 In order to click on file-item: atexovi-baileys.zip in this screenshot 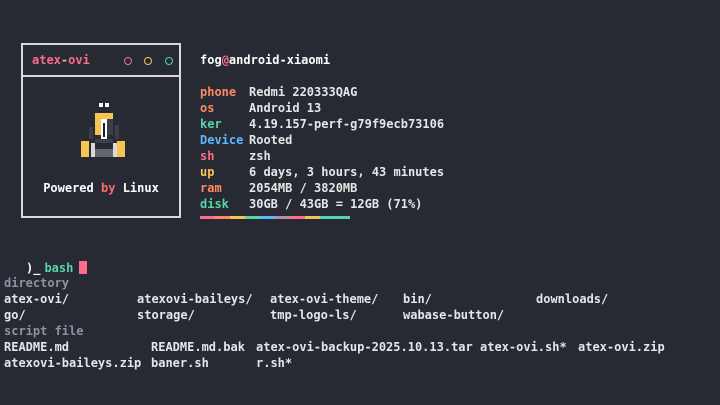, I will do `click(72, 363)`.